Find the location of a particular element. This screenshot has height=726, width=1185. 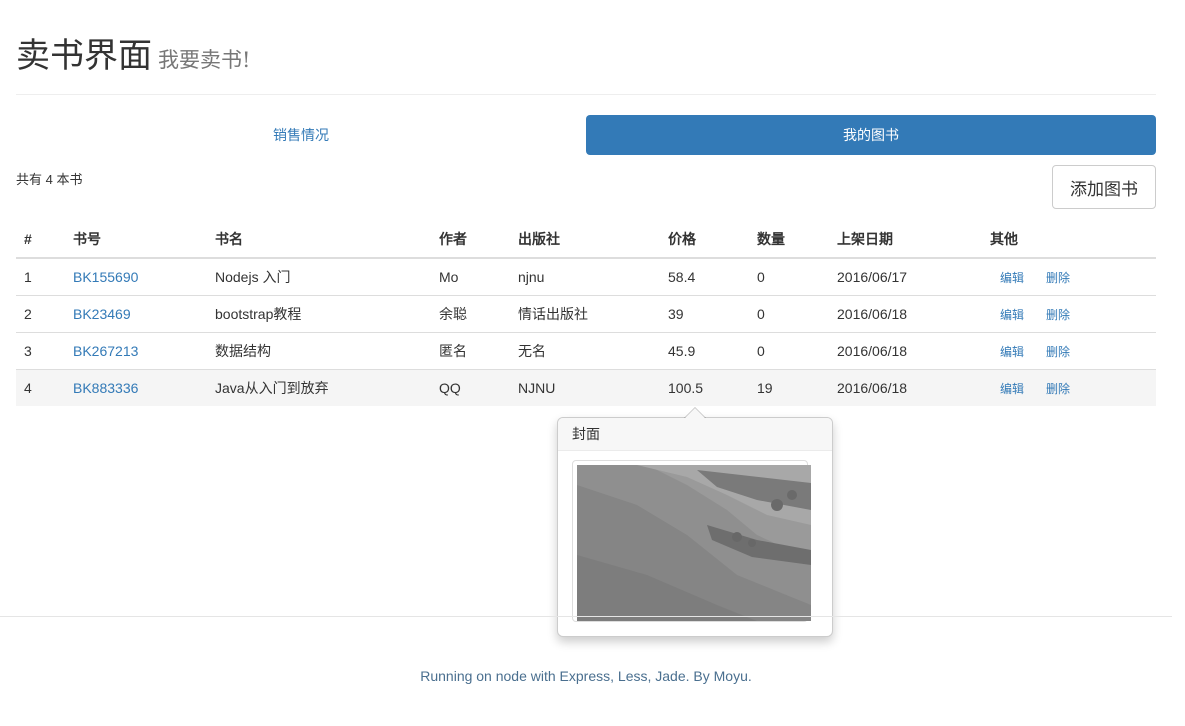

cell-name: Java从入门到放弃 is located at coordinates (319, 387).